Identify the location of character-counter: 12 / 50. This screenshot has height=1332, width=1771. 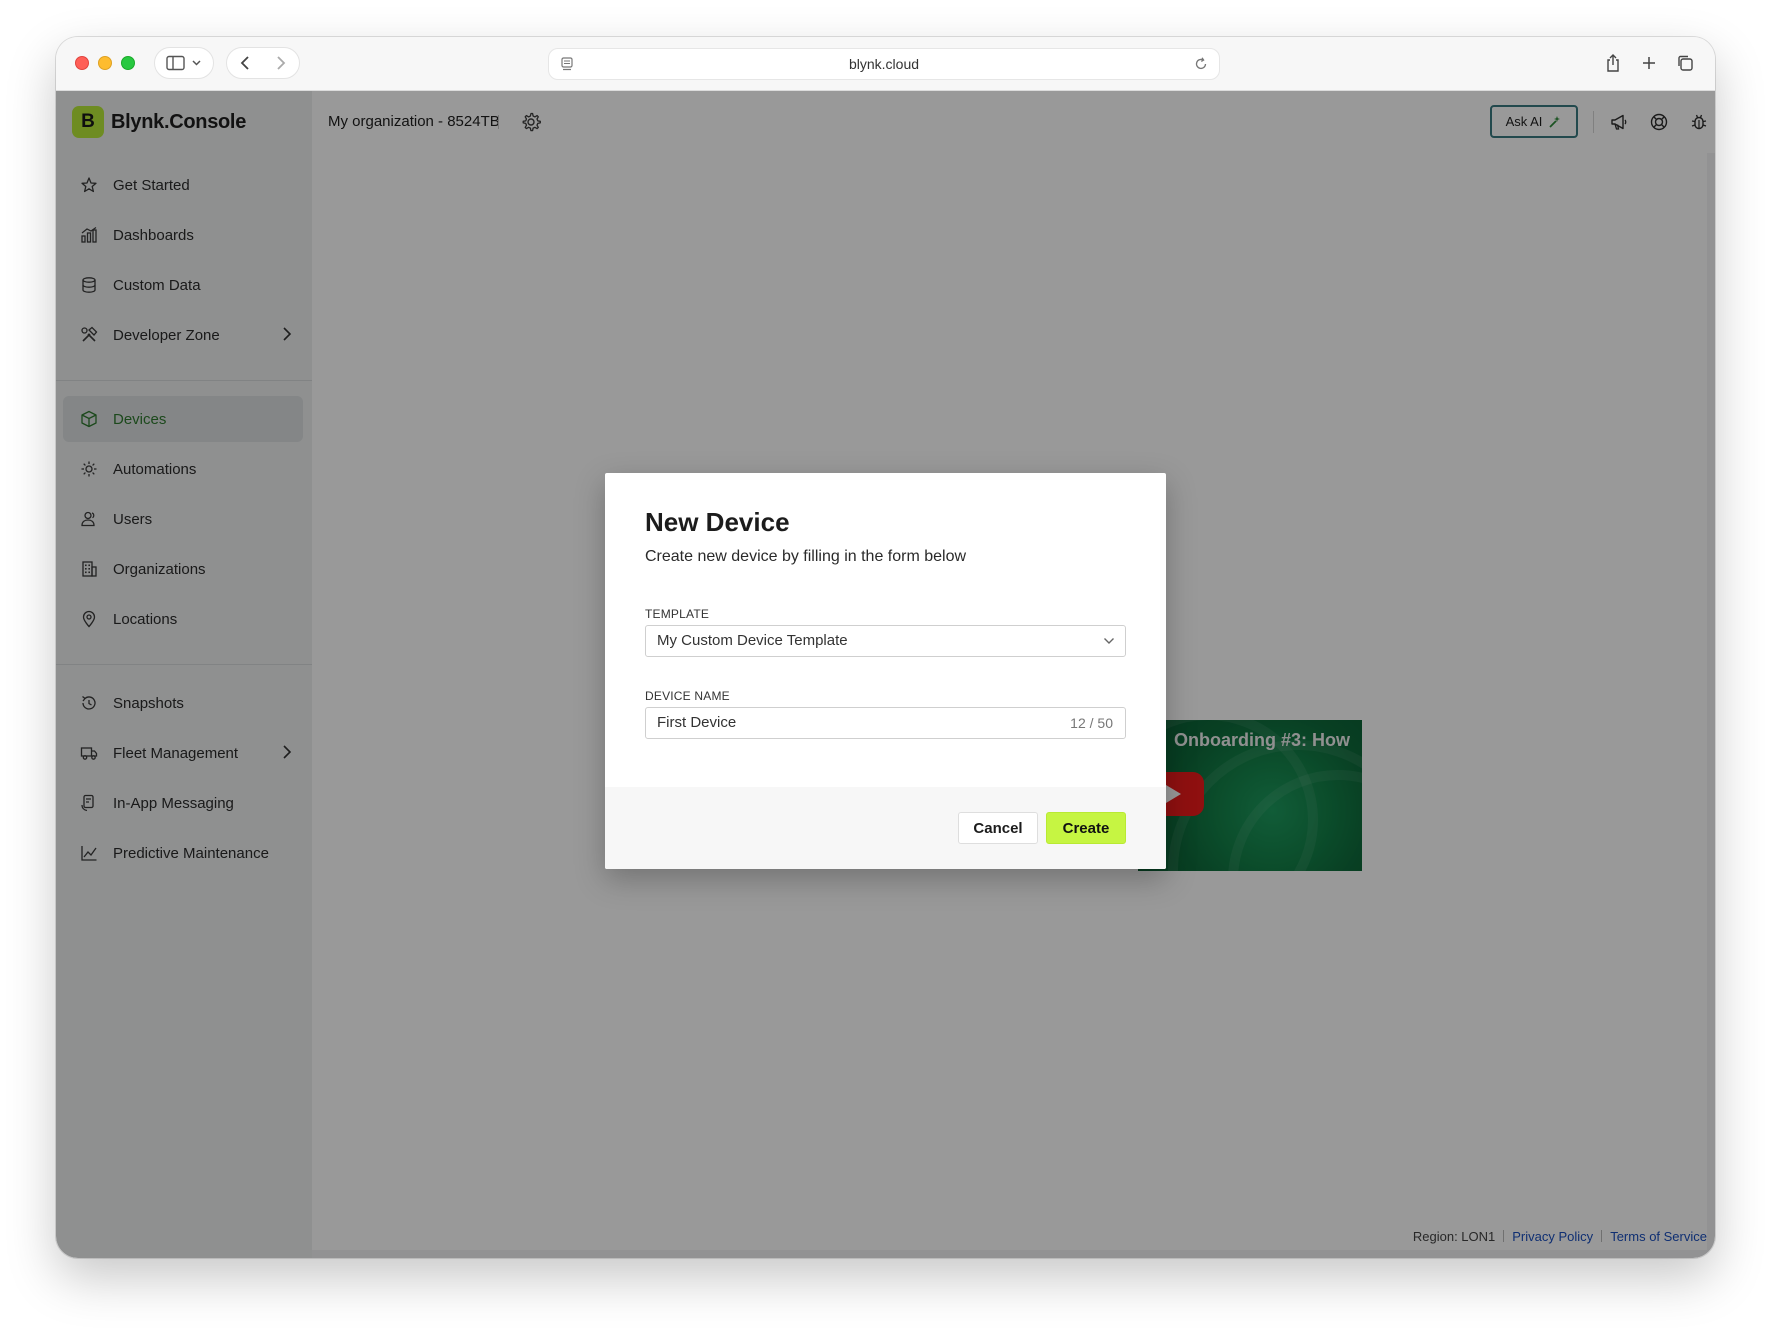
(1091, 723).